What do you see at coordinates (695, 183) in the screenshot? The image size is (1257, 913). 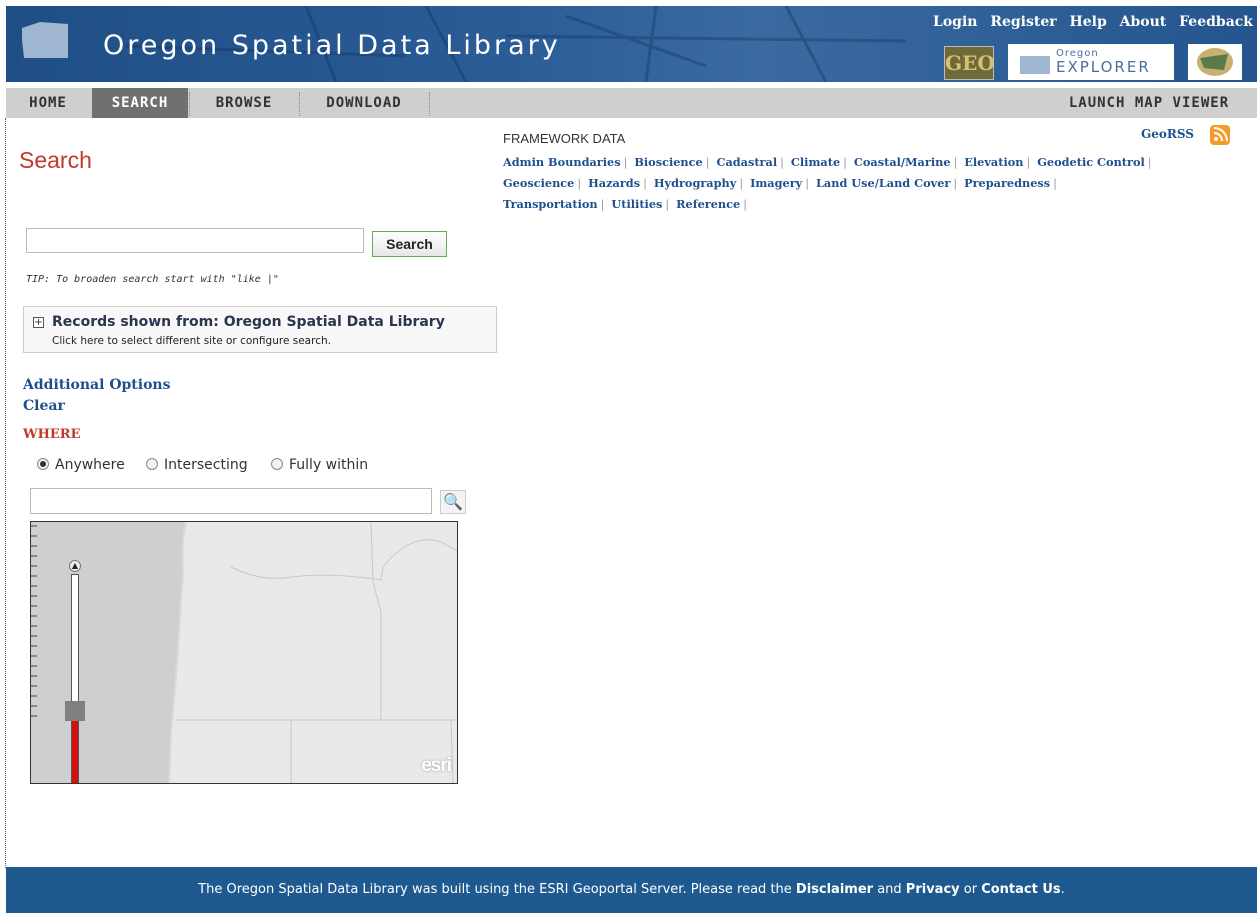 I see `framework-link: Hydrography` at bounding box center [695, 183].